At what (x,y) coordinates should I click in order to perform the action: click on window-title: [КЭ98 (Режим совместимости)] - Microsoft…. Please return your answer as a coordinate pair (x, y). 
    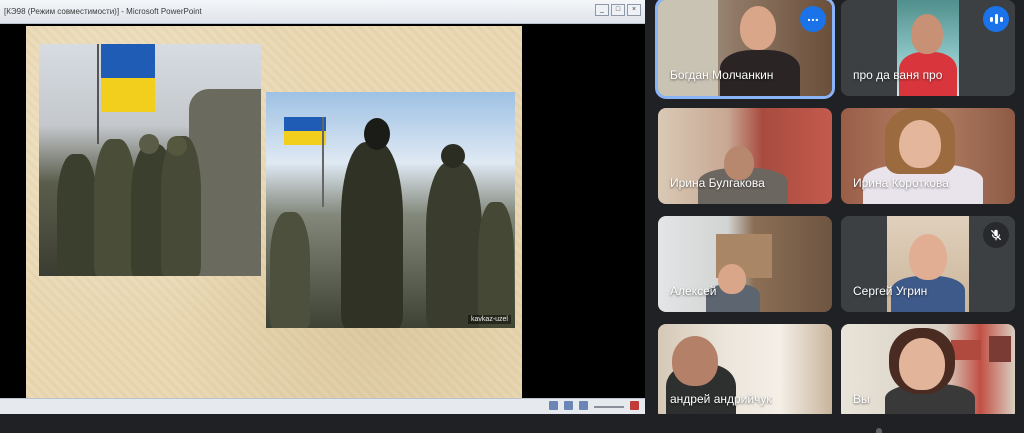
    Looking at the image, I should click on (103, 11).